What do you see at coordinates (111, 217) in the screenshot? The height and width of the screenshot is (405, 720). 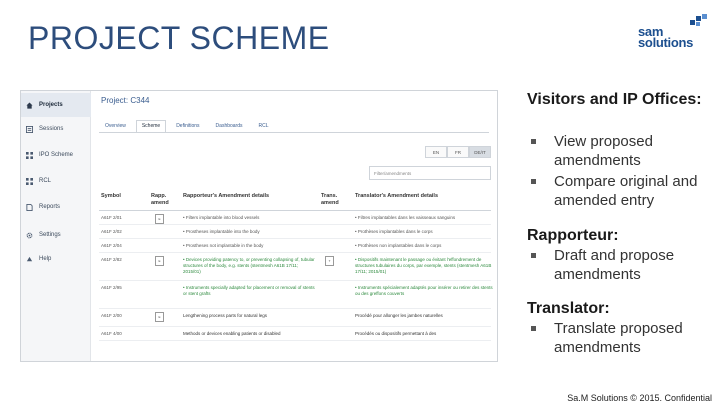 I see `symbol-cell: A61F 2/01` at bounding box center [111, 217].